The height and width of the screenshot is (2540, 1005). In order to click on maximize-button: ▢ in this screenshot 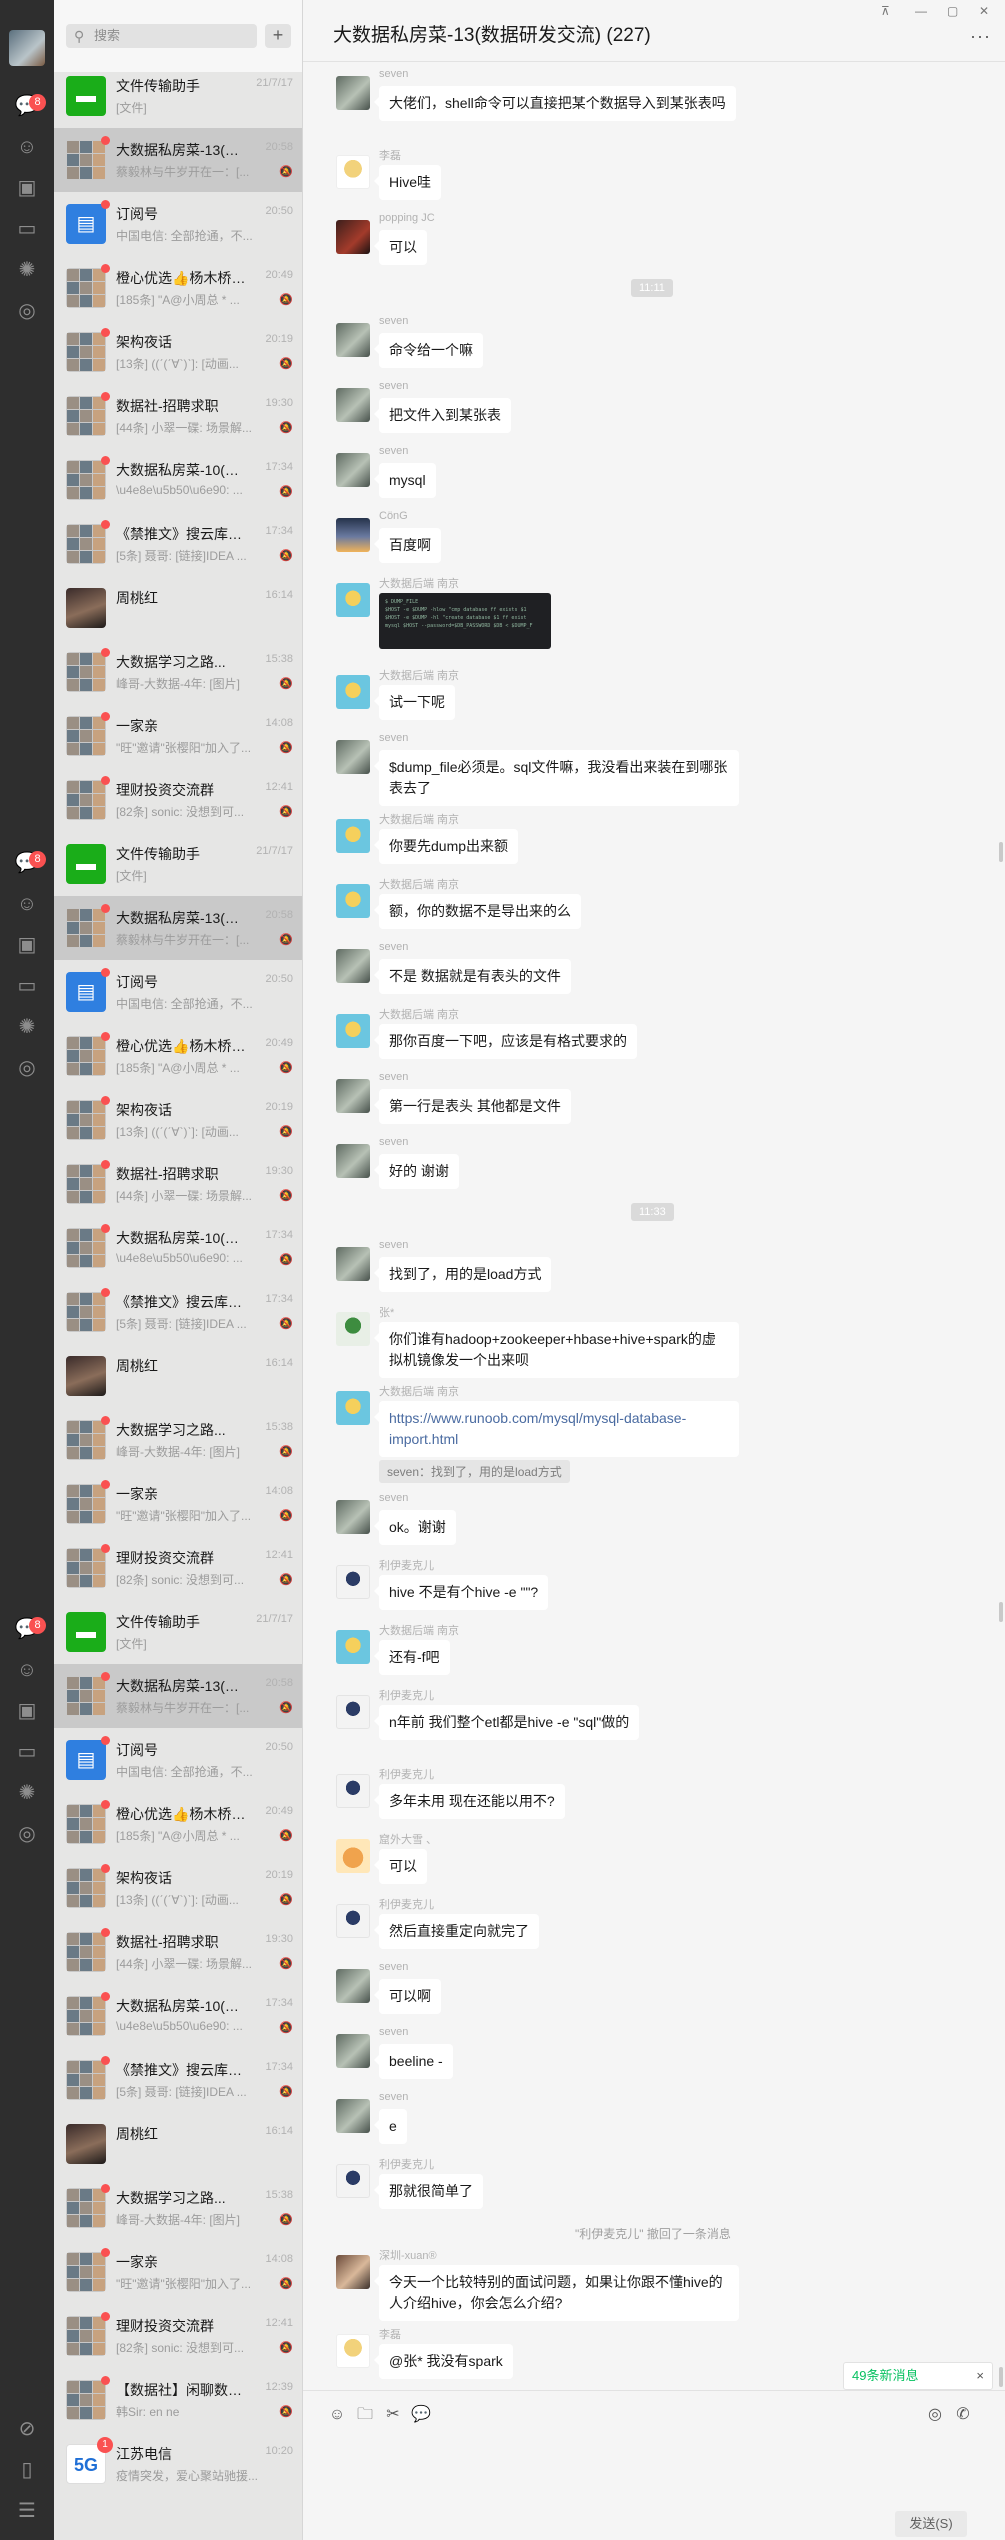, I will do `click(952, 11)`.